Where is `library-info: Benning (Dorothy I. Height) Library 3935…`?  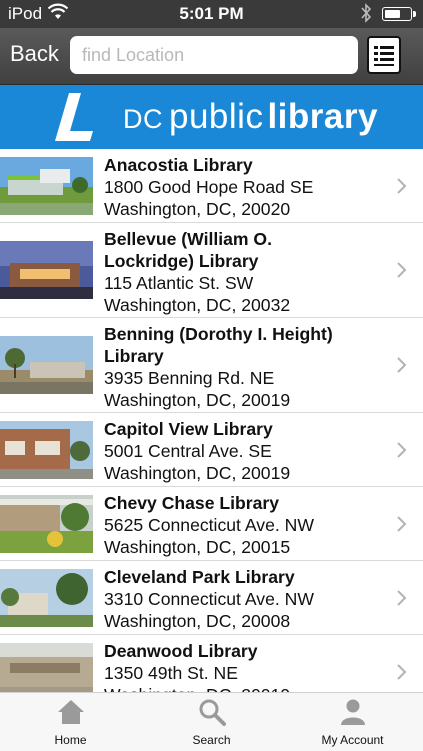 library-info: Benning (Dorothy I. Height) Library 3935… is located at coordinates (244, 367).